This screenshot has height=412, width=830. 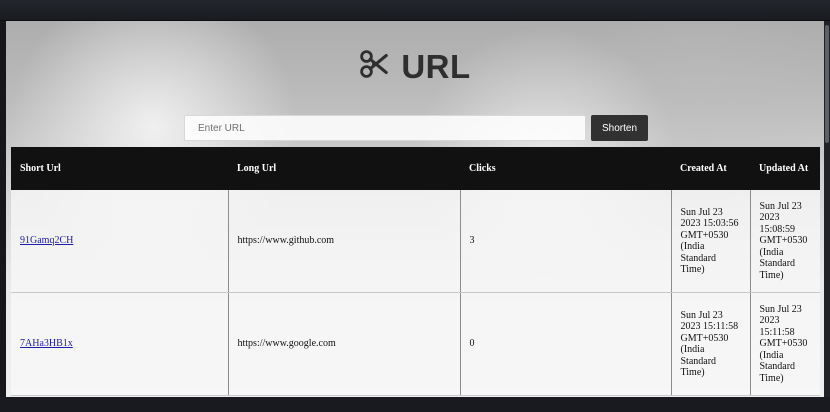 What do you see at coordinates (119, 241) in the screenshot?
I see `short-url-cell: 91Gamq2CH` at bounding box center [119, 241].